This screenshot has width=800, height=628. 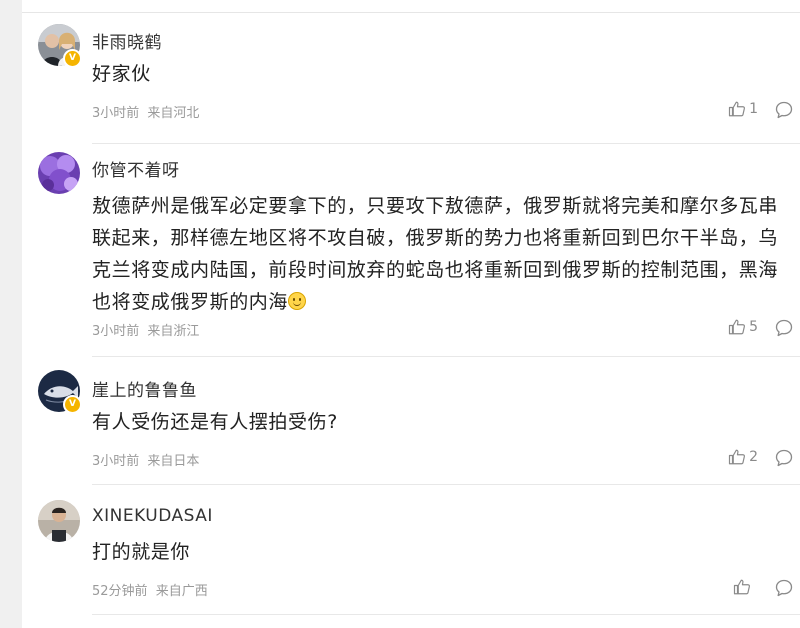 What do you see at coordinates (215, 422) in the screenshot?
I see `comment-text: 有人受伤还是有人摆拍受伤?` at bounding box center [215, 422].